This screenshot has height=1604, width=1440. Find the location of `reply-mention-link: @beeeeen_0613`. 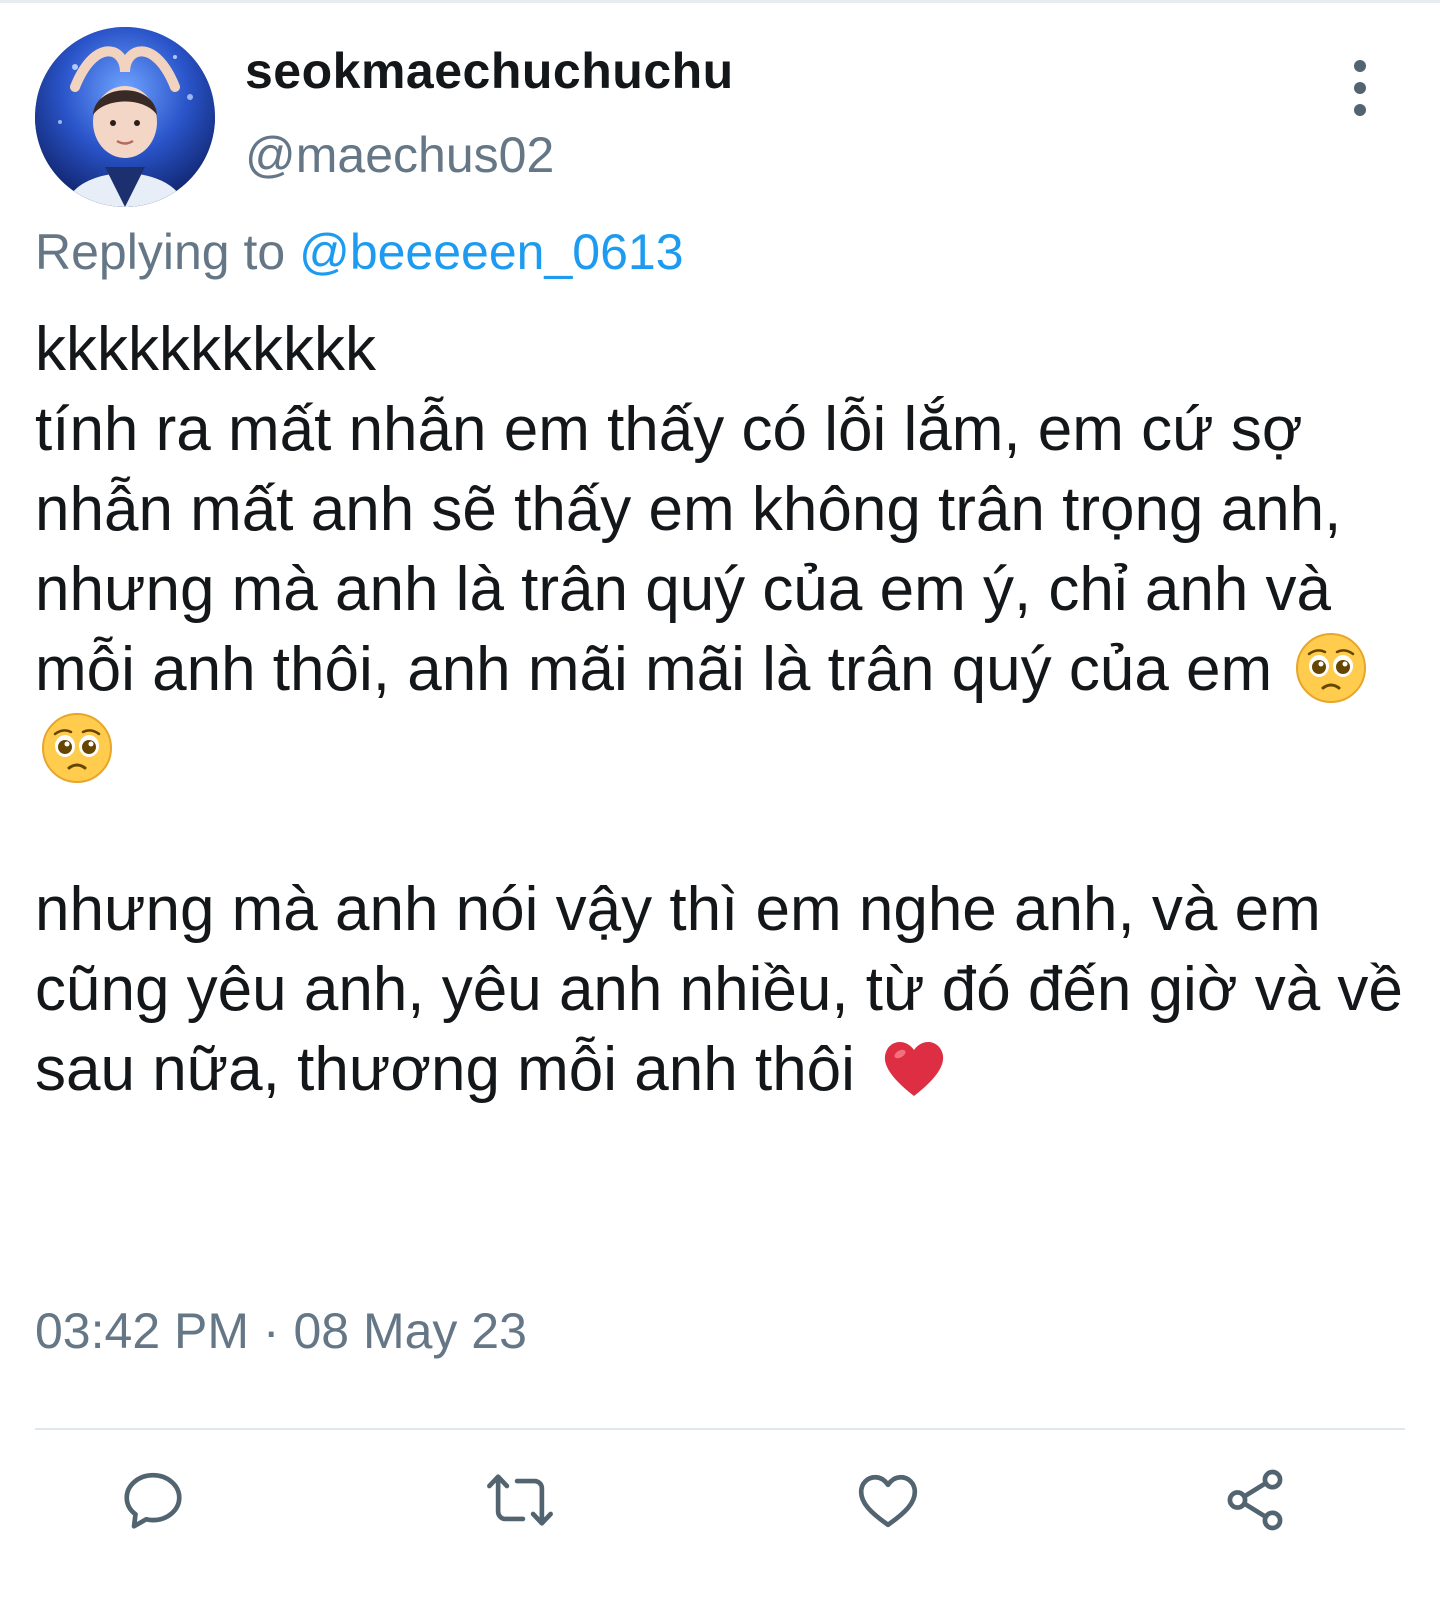

reply-mention-link: @beeeeen_0613 is located at coordinates (491, 252).